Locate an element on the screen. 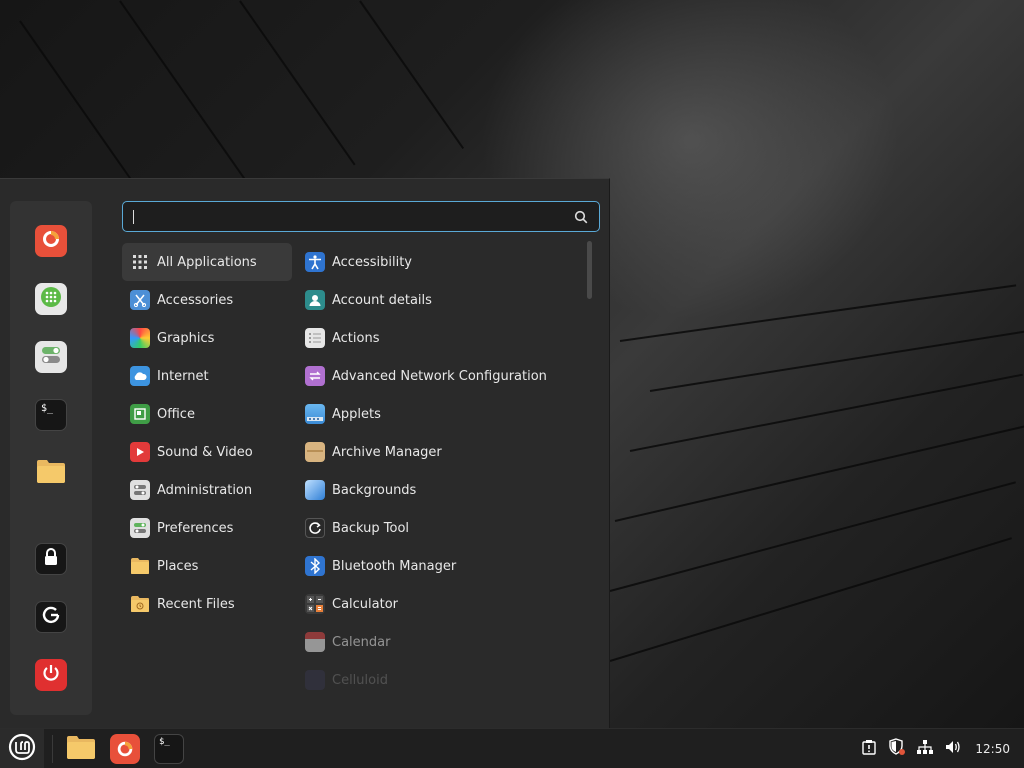 The image size is (1024, 768). app-label: Applets is located at coordinates (356, 414).